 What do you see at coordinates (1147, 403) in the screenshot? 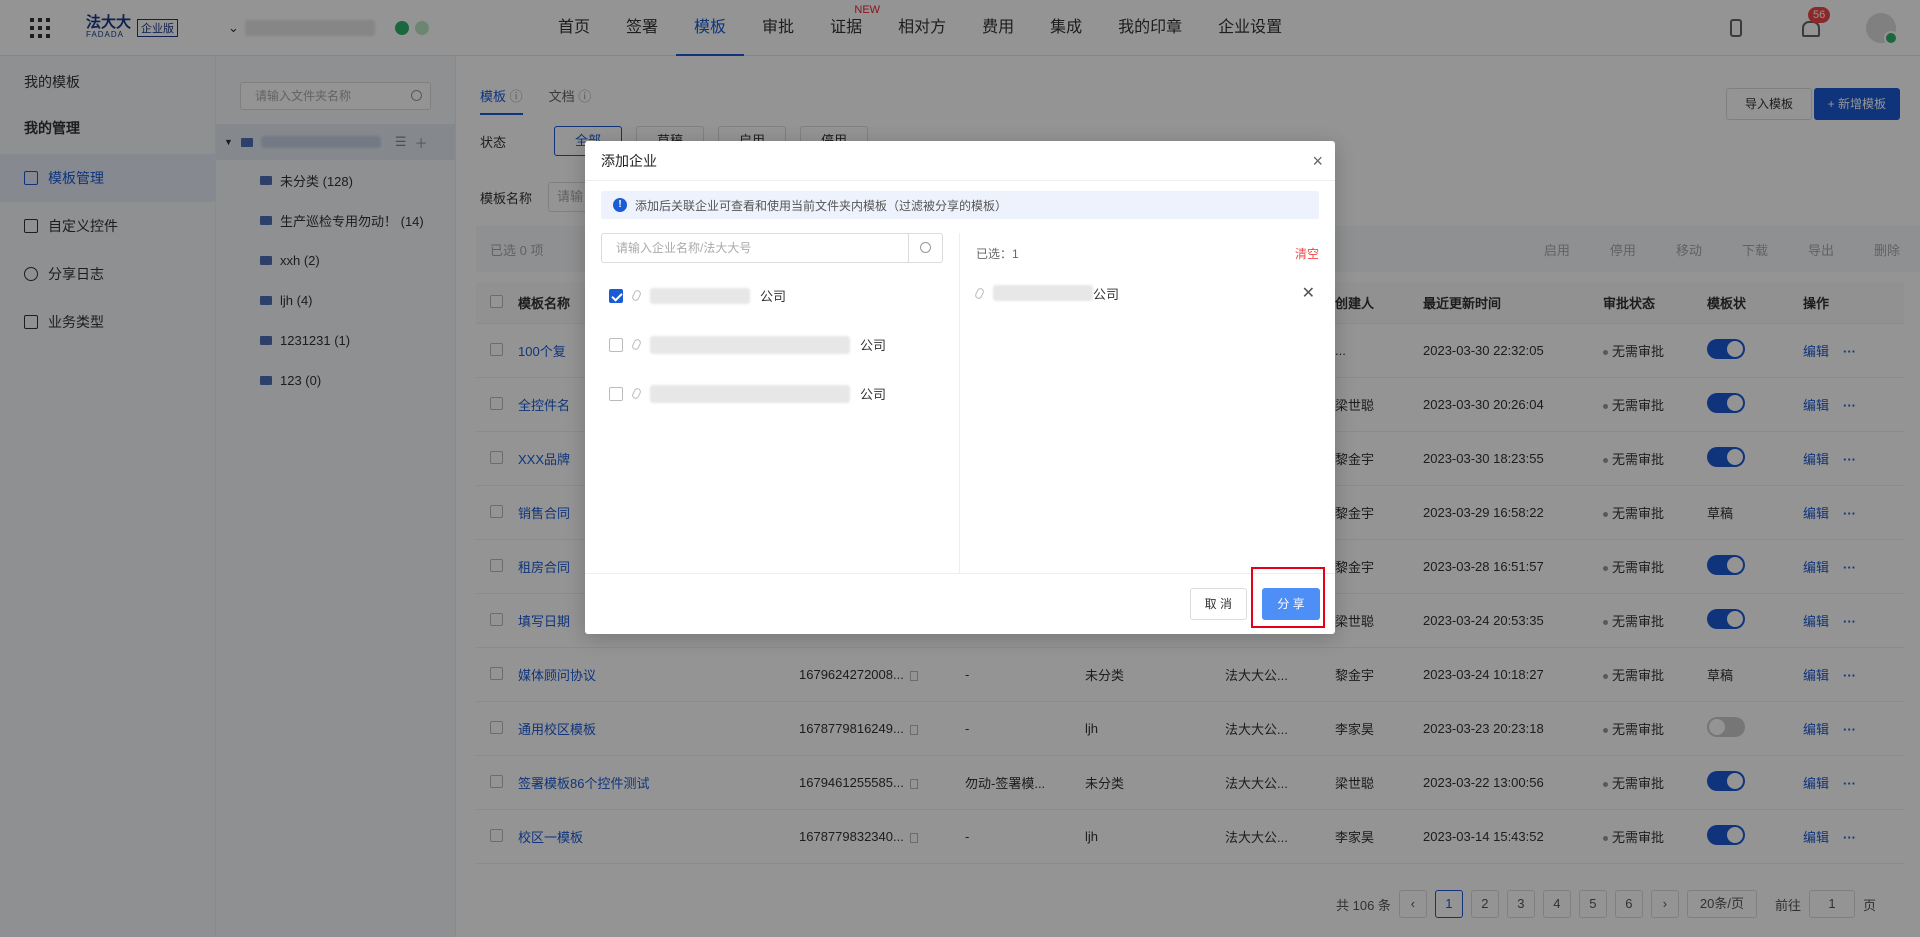
I see `selected-pane: 已选：1 清空 公司 ✕` at bounding box center [1147, 403].